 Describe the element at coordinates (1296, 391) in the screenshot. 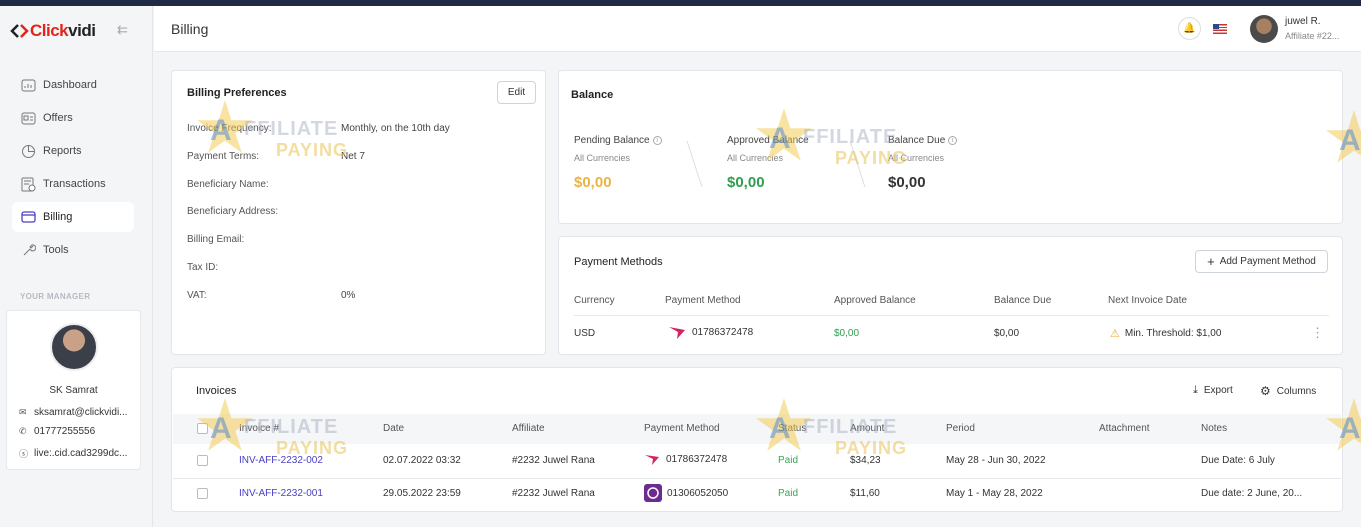

I see `columns-label: Columns` at that location.